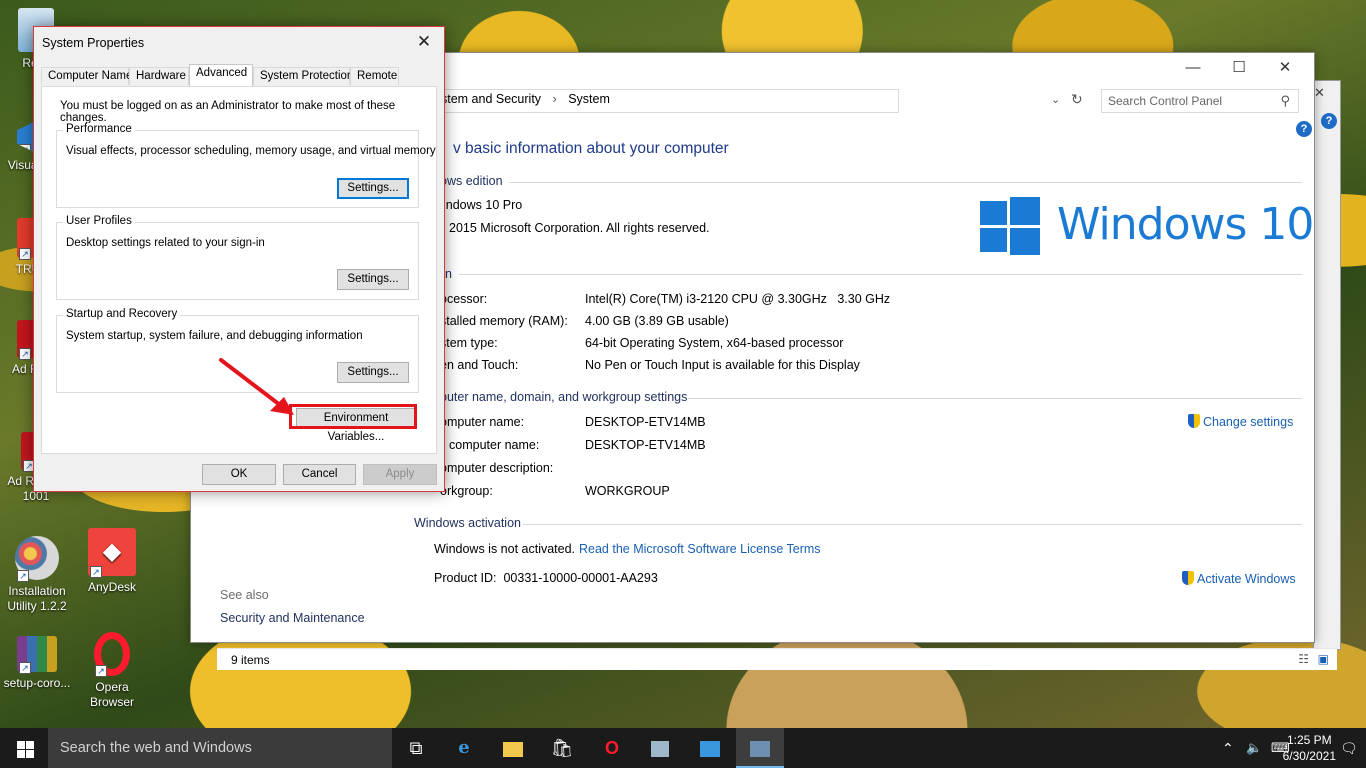 This screenshot has height=768, width=1366. Describe the element at coordinates (1285, 101) in the screenshot. I see `search-icon: ⚲` at that location.